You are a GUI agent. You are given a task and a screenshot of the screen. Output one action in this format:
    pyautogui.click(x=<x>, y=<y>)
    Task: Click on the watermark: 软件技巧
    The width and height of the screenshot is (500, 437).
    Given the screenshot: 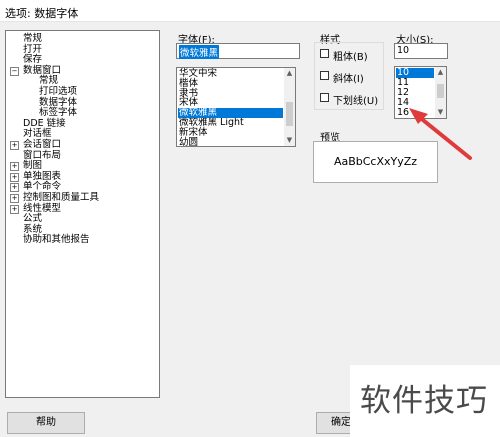 What is the action you would take?
    pyautogui.click(x=425, y=401)
    